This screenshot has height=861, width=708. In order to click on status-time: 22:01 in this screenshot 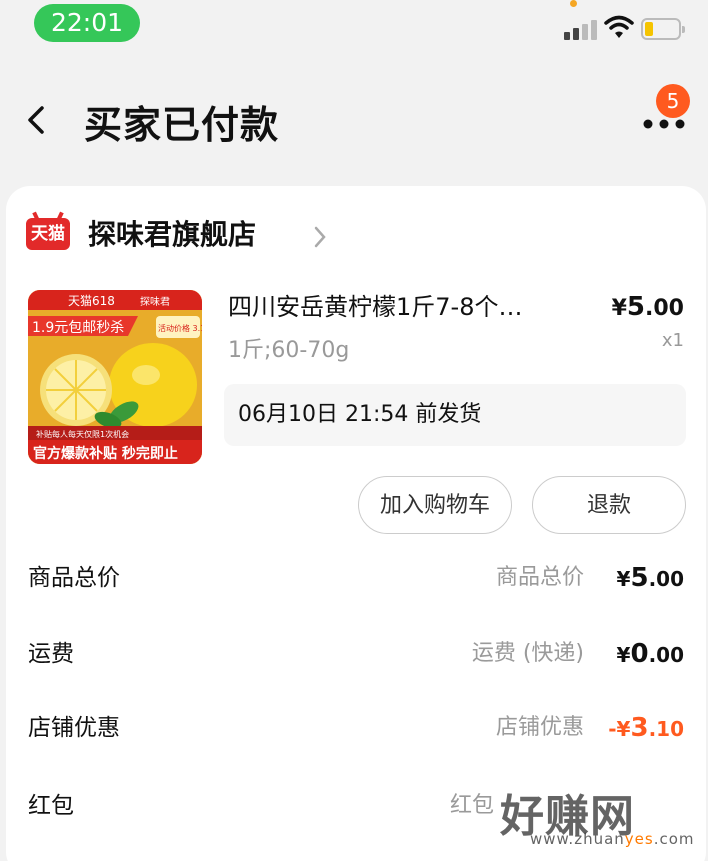, I will do `click(87, 23)`.